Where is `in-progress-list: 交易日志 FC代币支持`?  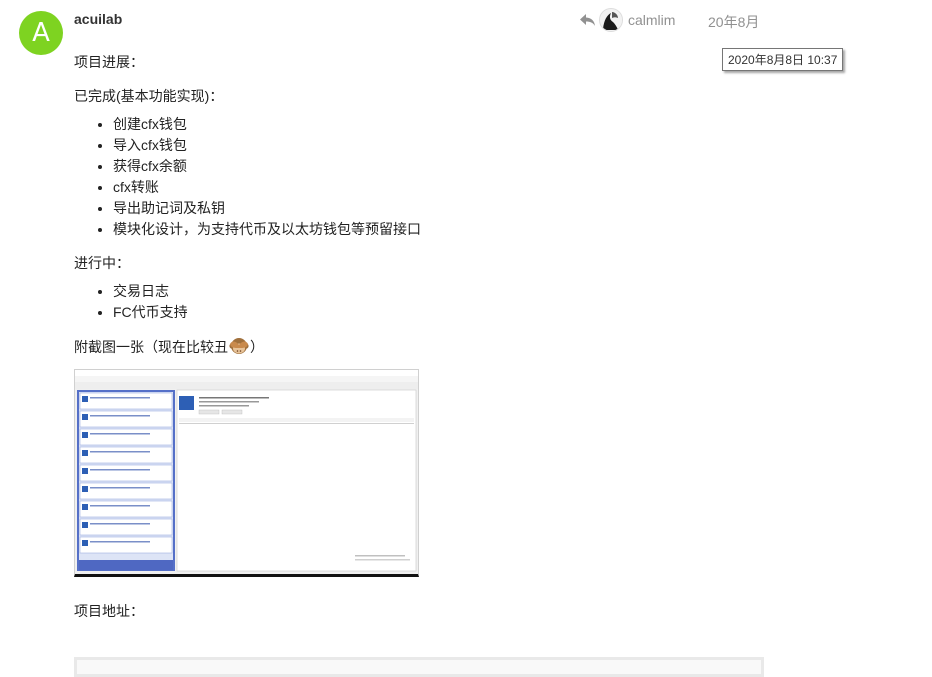 in-progress-list: 交易日志 FC代币支持 is located at coordinates (419, 302).